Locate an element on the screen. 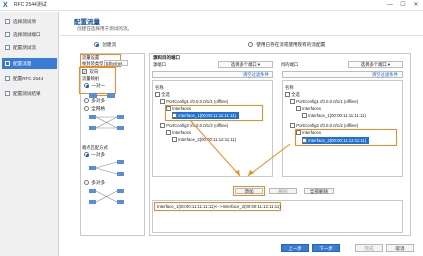 The width and height of the screenshot is (423, 256). add-button: 添加 is located at coordinates (249, 191).